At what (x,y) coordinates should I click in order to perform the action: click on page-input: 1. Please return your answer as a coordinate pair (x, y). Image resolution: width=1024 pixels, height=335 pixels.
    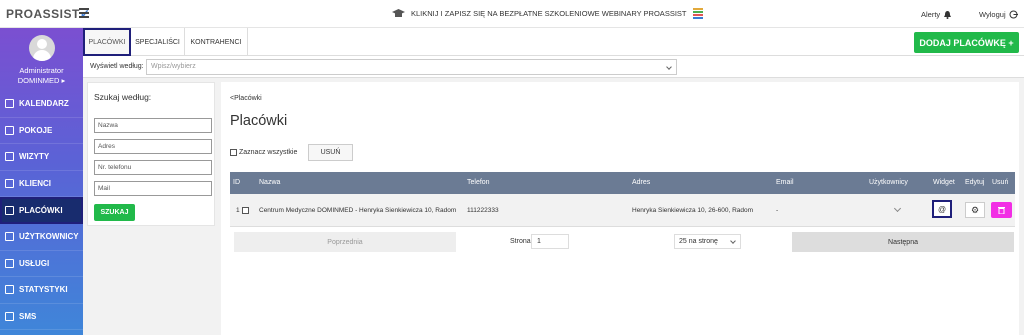
    Looking at the image, I should click on (550, 241).